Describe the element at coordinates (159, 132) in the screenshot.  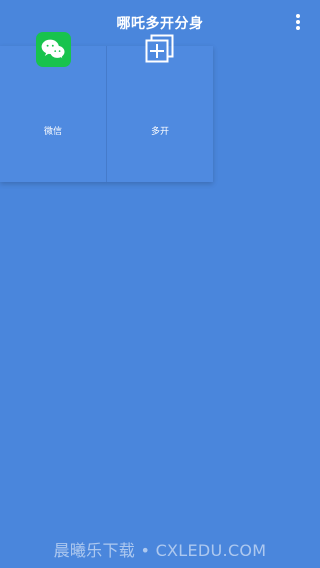
I see `app-tile-label: 多开` at that location.